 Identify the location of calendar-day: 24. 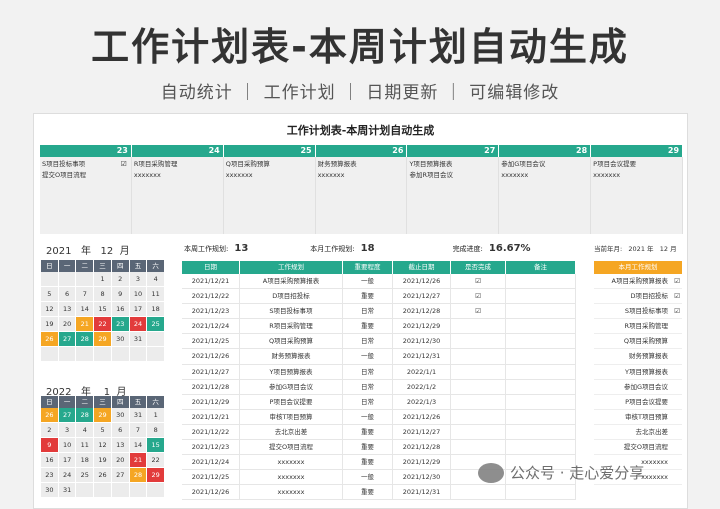
(67, 475).